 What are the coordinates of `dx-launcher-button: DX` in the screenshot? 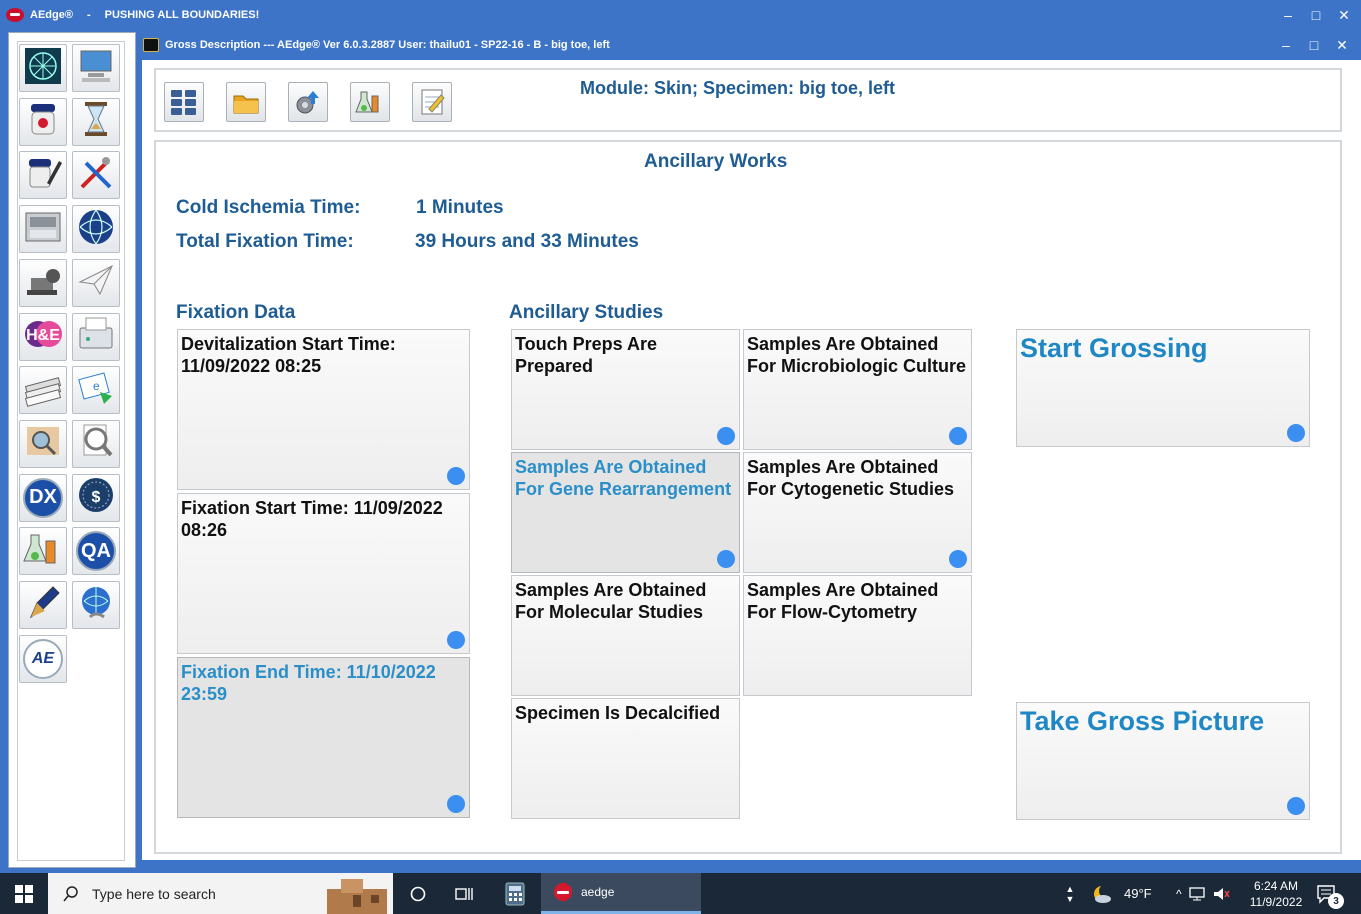 It's located at (43, 497).